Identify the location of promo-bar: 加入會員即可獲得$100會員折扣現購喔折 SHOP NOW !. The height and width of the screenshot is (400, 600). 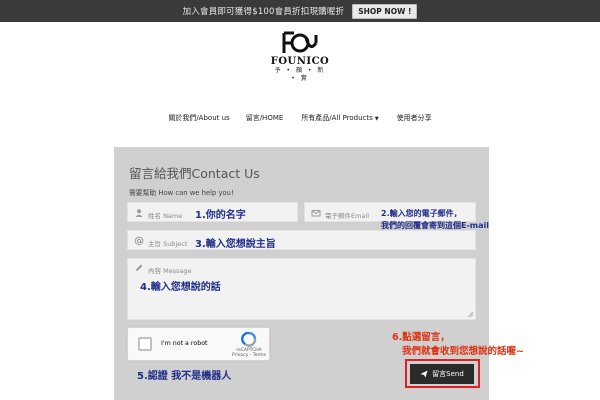
(300, 11).